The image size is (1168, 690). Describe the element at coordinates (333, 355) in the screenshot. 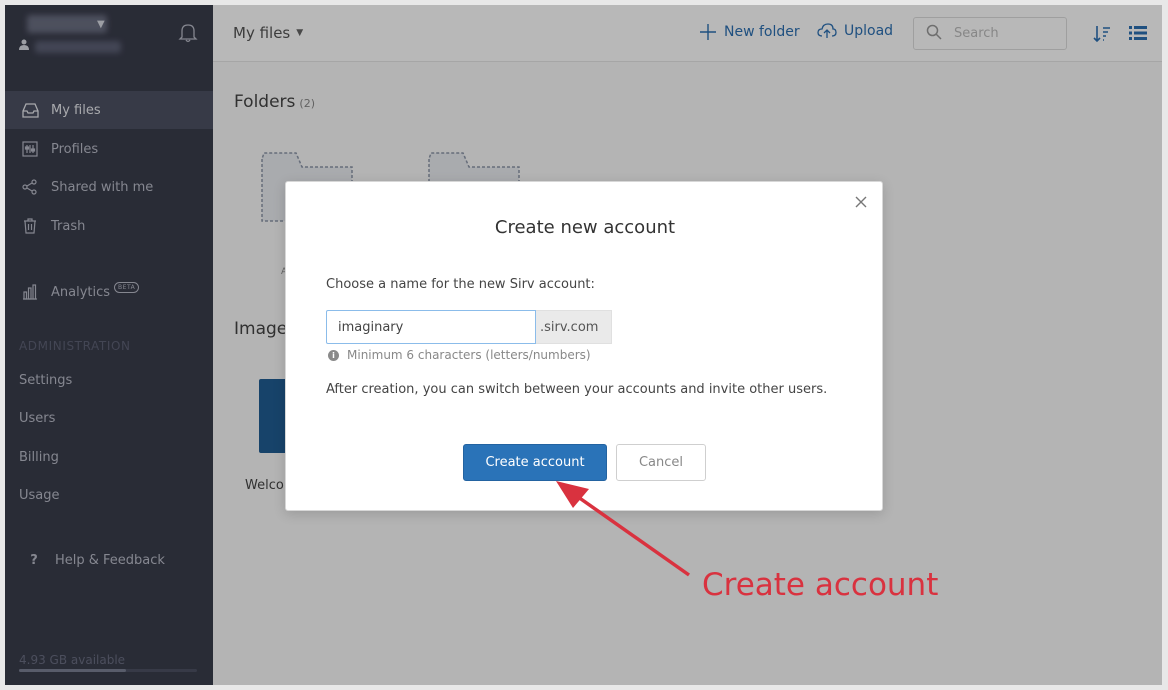

I see `info-icon: i` at that location.